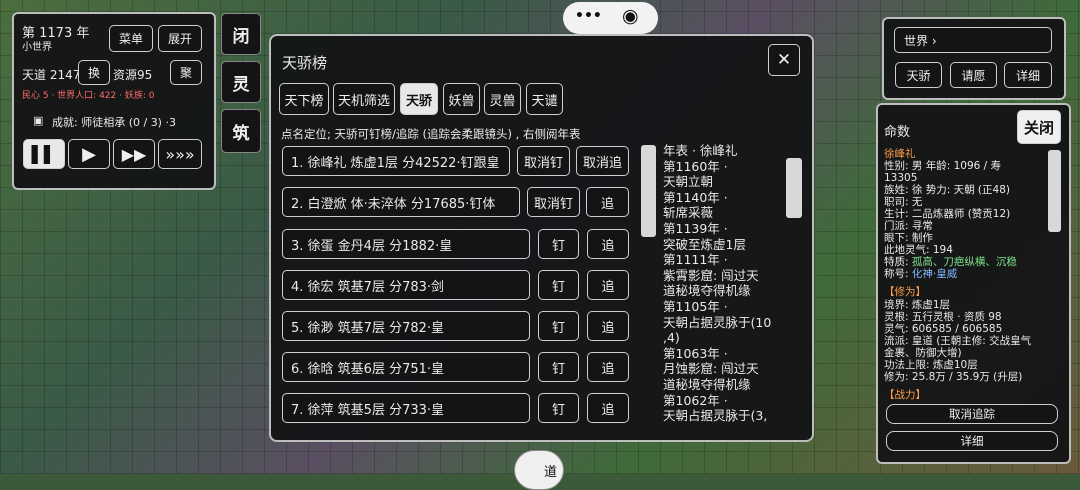  I want to click on chronicle-scrollbar-right, so click(794, 188).